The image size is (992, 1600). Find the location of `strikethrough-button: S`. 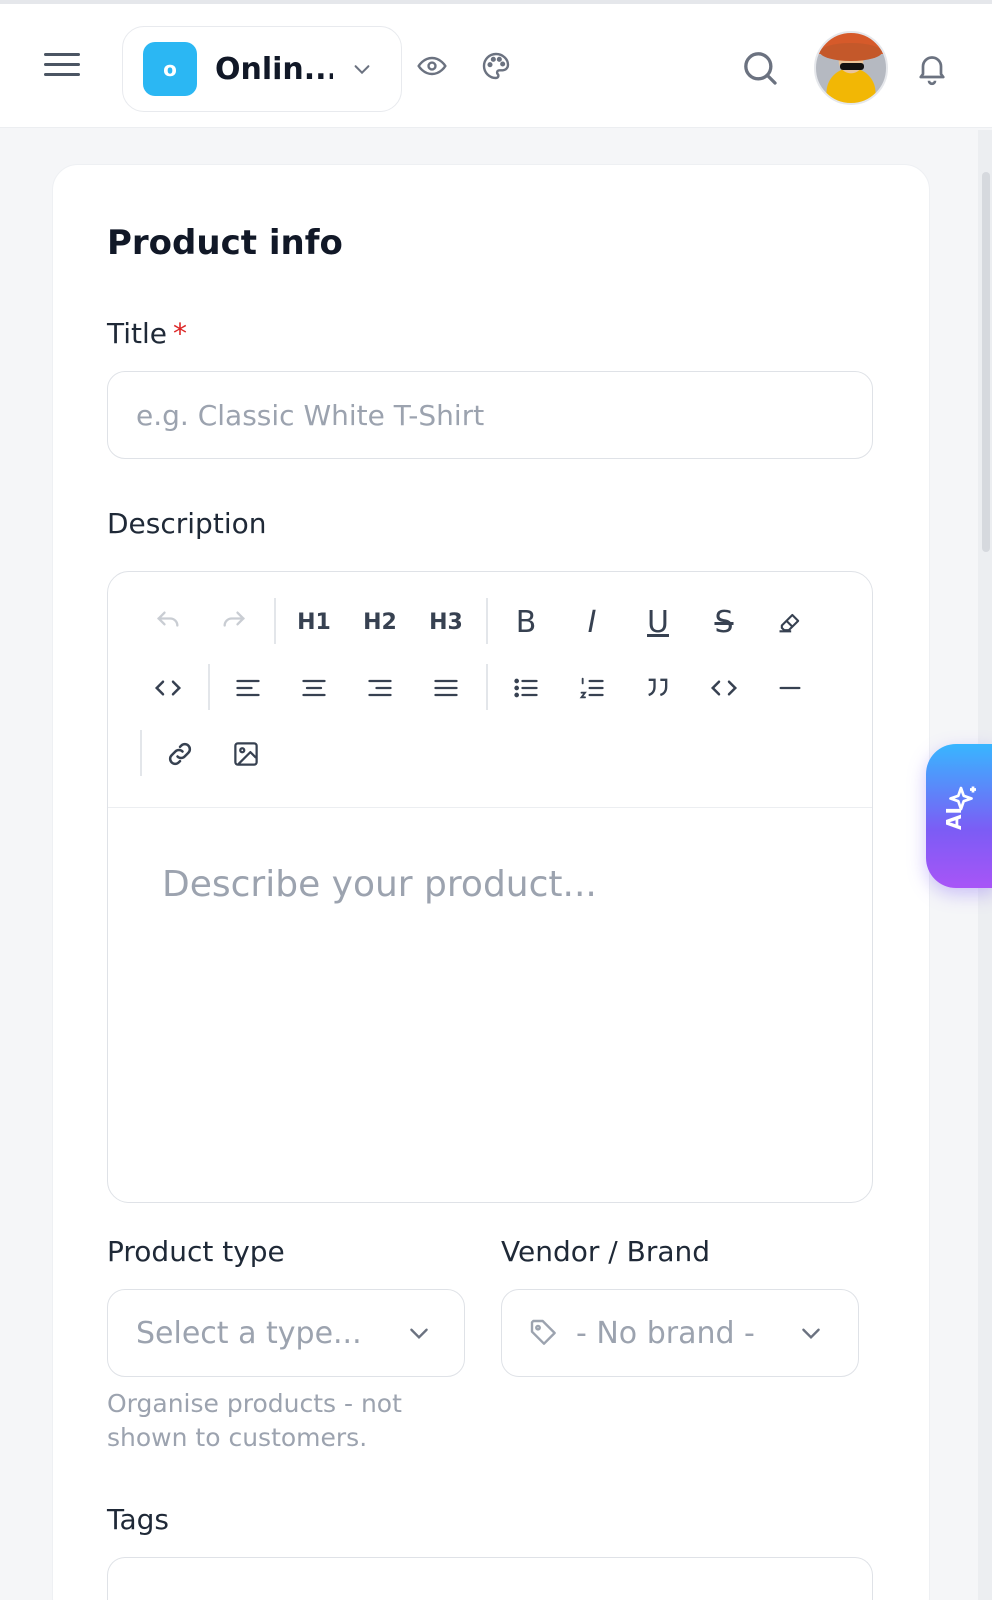

strikethrough-button: S is located at coordinates (724, 622).